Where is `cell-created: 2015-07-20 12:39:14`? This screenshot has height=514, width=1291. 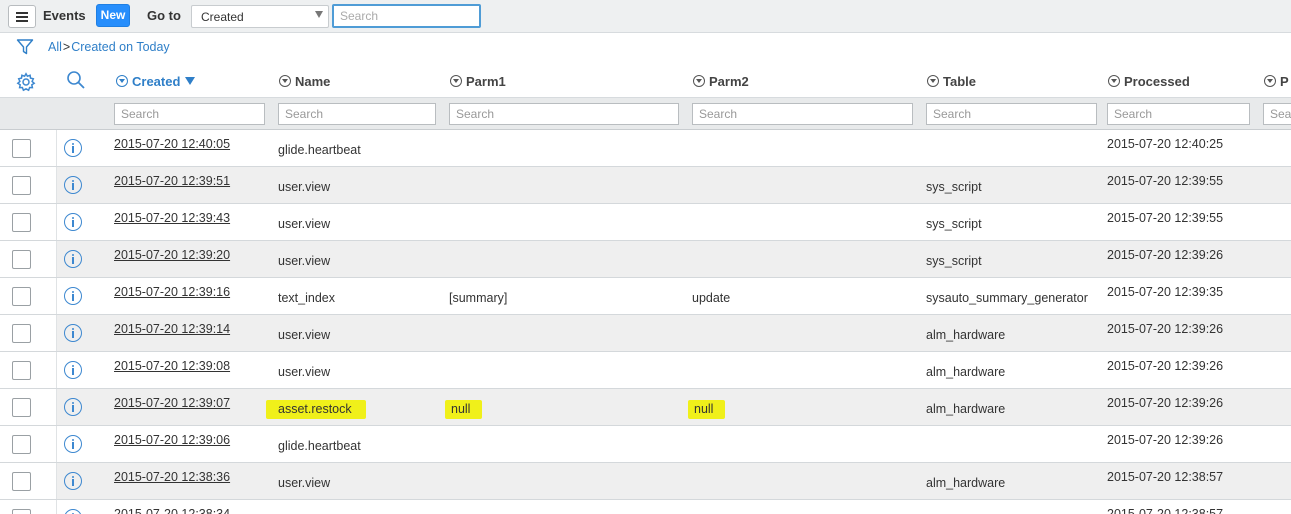 cell-created: 2015-07-20 12:39:14 is located at coordinates (172, 329).